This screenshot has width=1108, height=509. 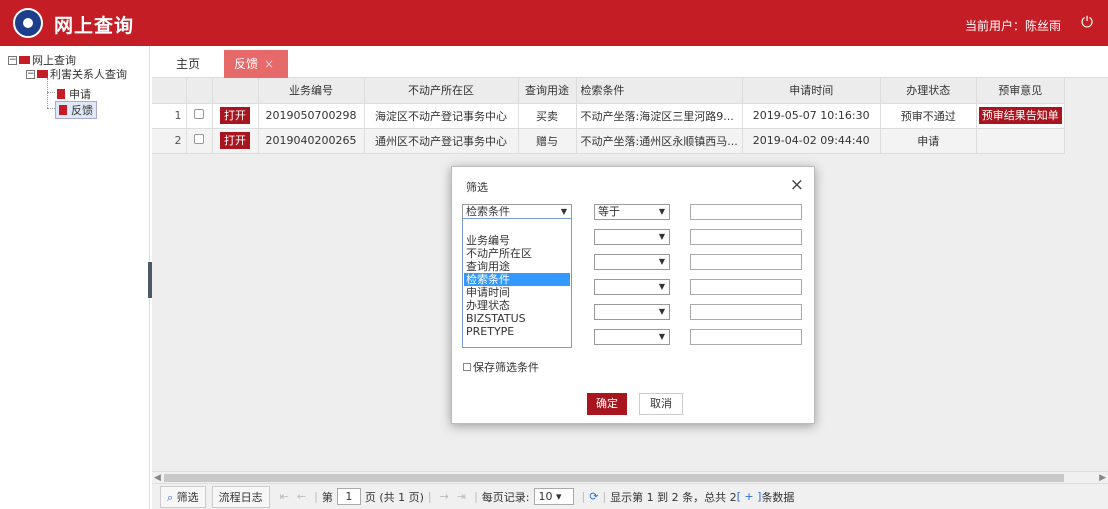 I want to click on tree-node-group: − 利害关系人查询, so click(x=76, y=74).